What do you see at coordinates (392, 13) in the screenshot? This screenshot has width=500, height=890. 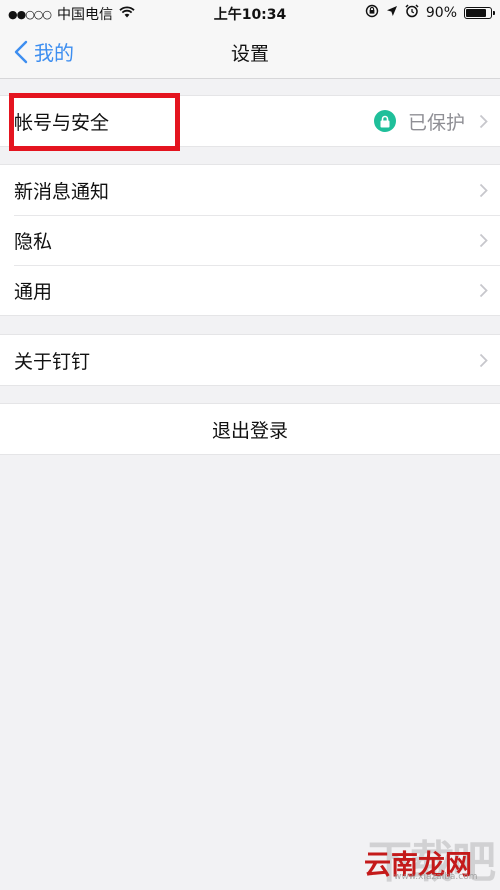 I see `location-icon` at bounding box center [392, 13].